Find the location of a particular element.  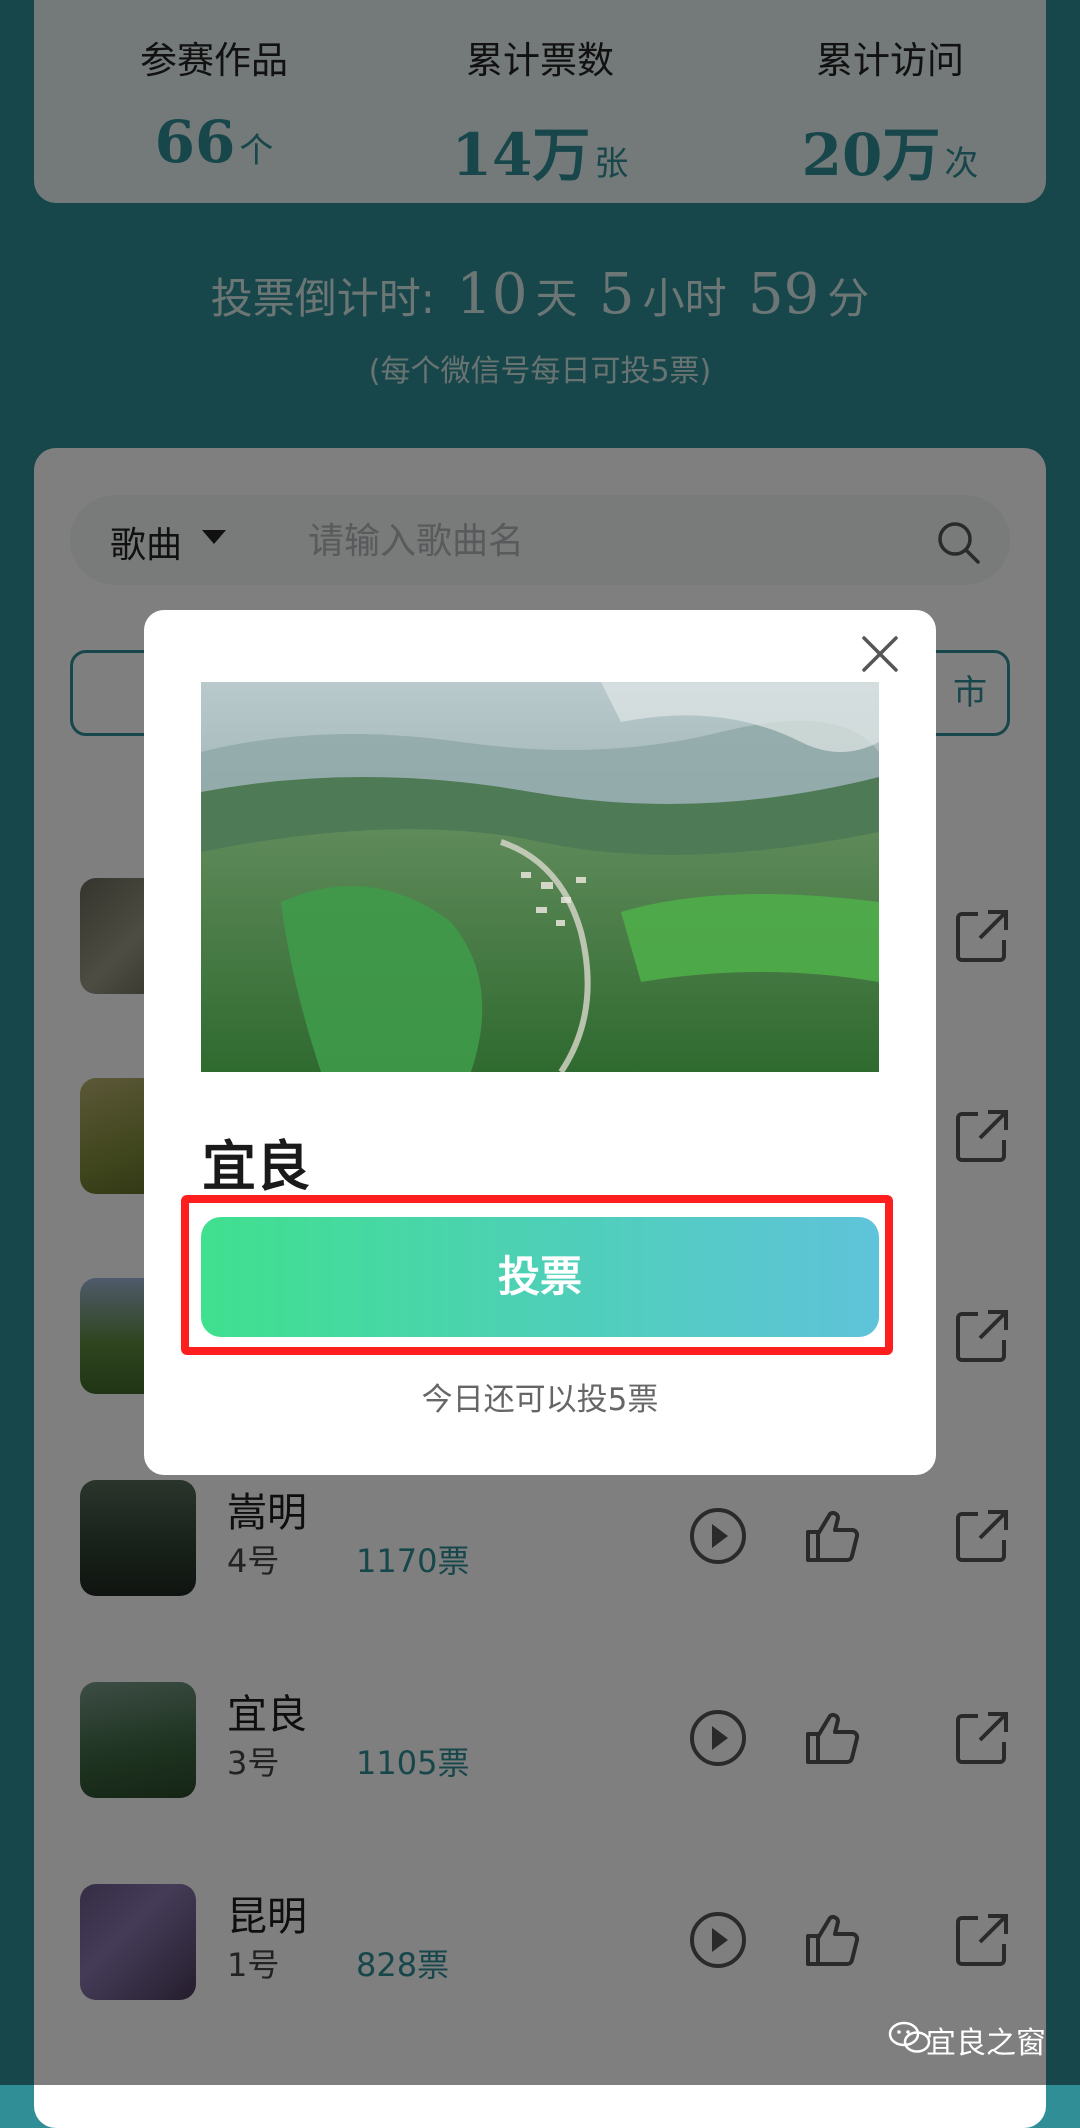

modal-title: 宜良 is located at coordinates (256, 1166).